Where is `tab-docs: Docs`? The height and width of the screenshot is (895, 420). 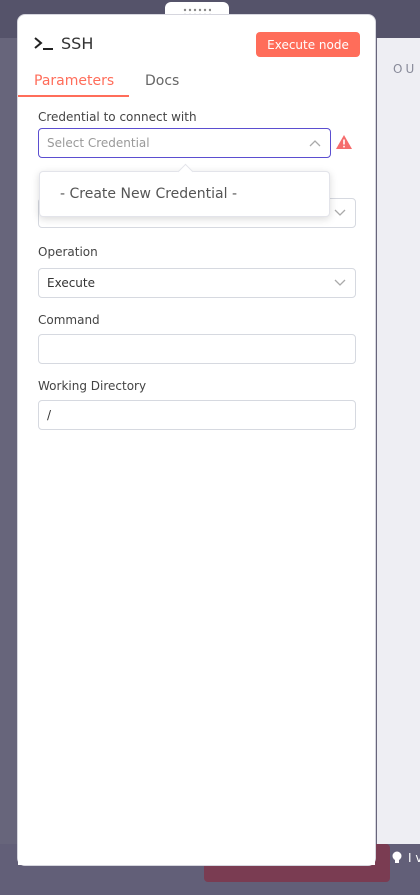 tab-docs: Docs is located at coordinates (162, 81).